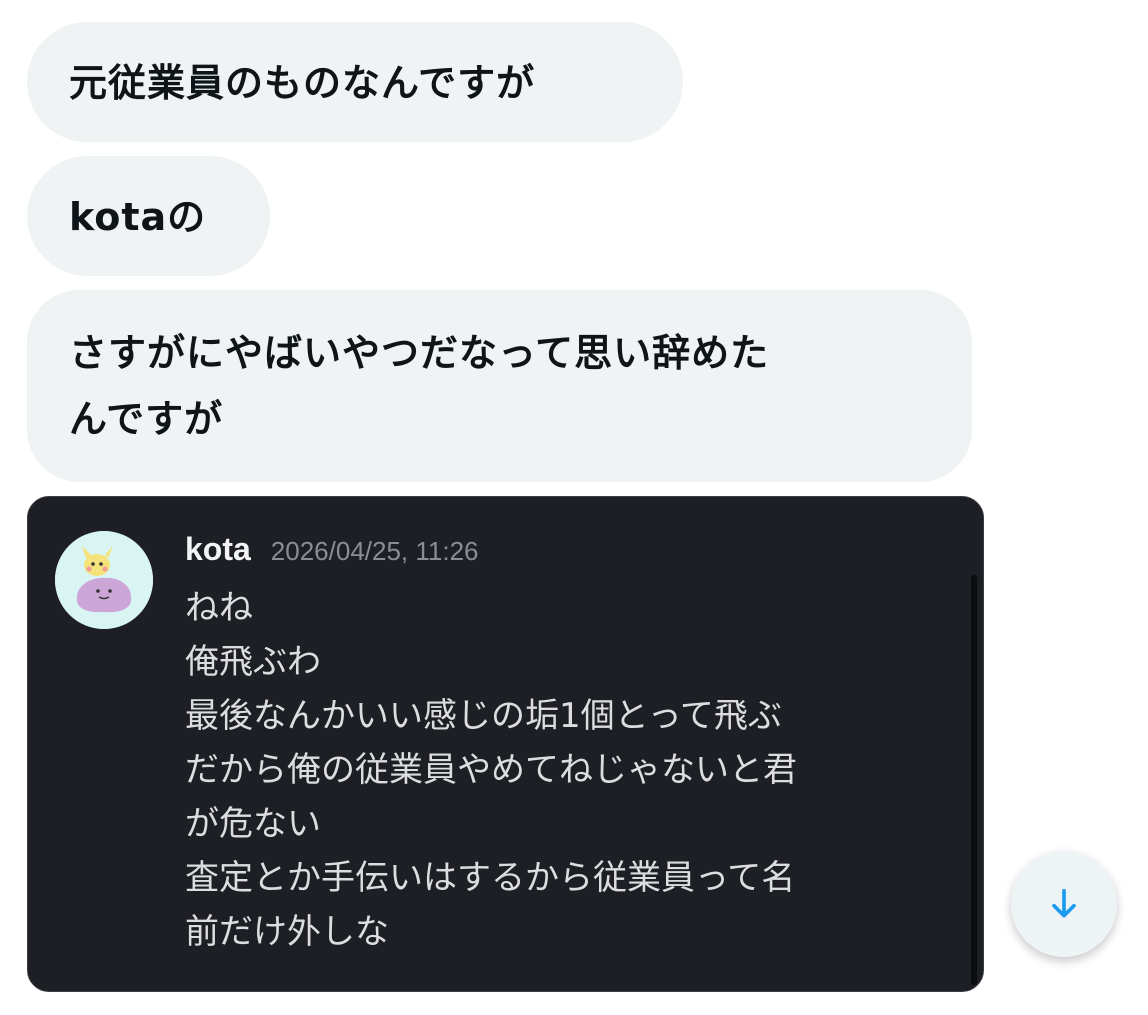  I want to click on embed-line: ねね, so click(219, 608).